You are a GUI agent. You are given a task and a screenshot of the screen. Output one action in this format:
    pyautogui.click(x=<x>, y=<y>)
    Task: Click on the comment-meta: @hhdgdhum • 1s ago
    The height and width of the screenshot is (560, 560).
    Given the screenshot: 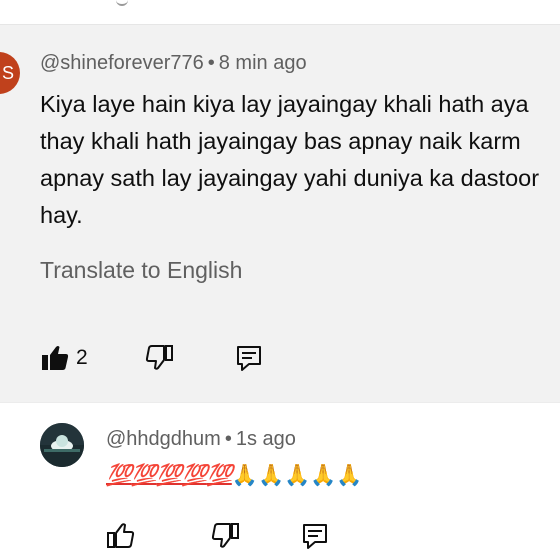 What is the action you would take?
    pyautogui.click(x=201, y=439)
    